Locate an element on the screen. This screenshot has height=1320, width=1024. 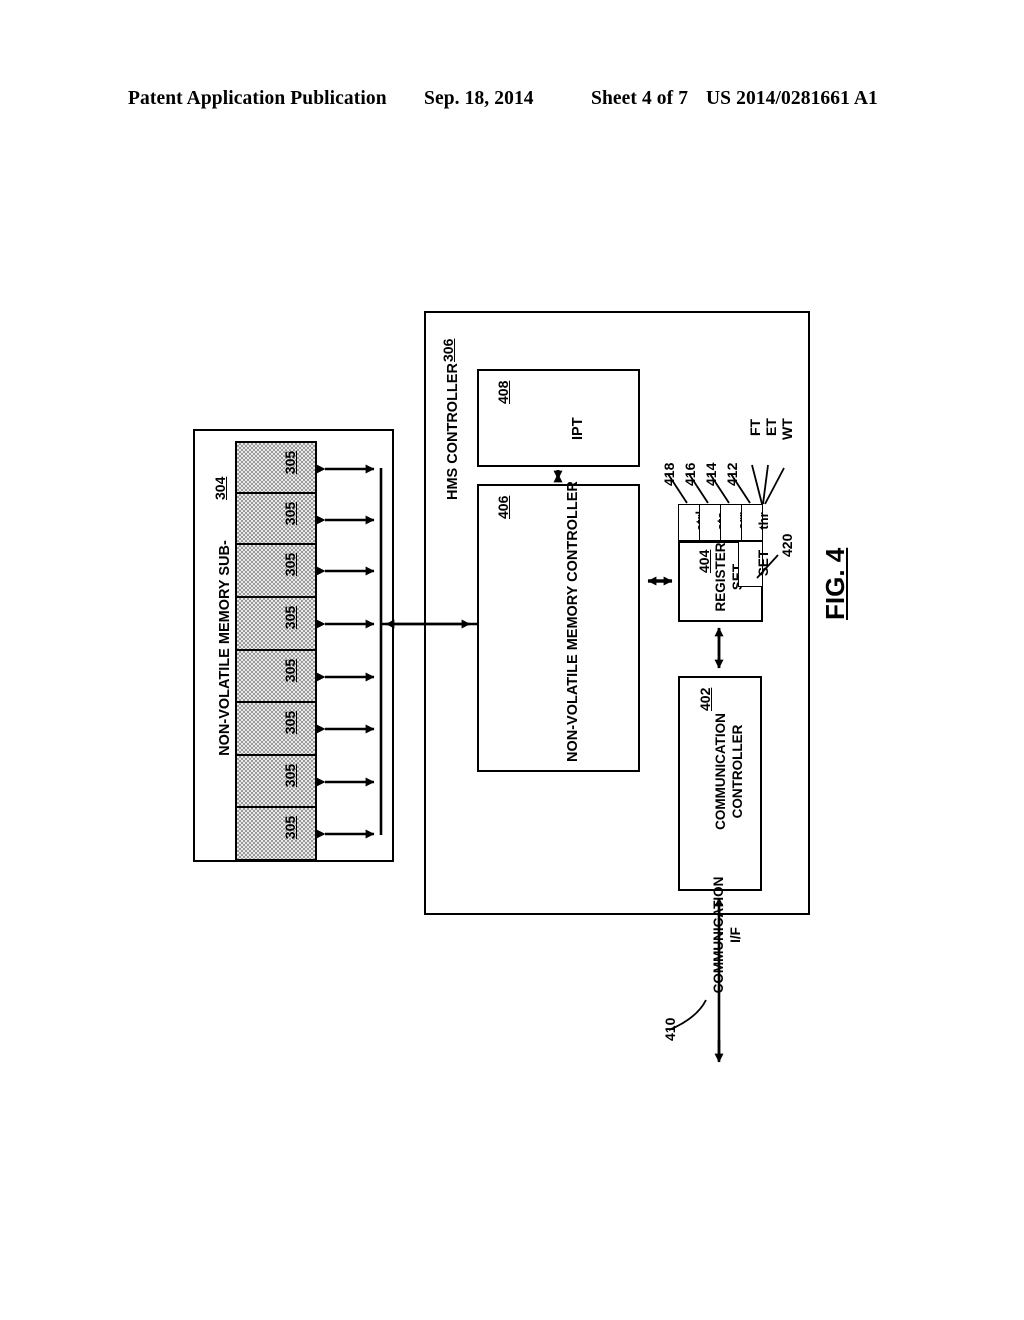
nvmc-ref: 406 is located at coordinates (503, 507).